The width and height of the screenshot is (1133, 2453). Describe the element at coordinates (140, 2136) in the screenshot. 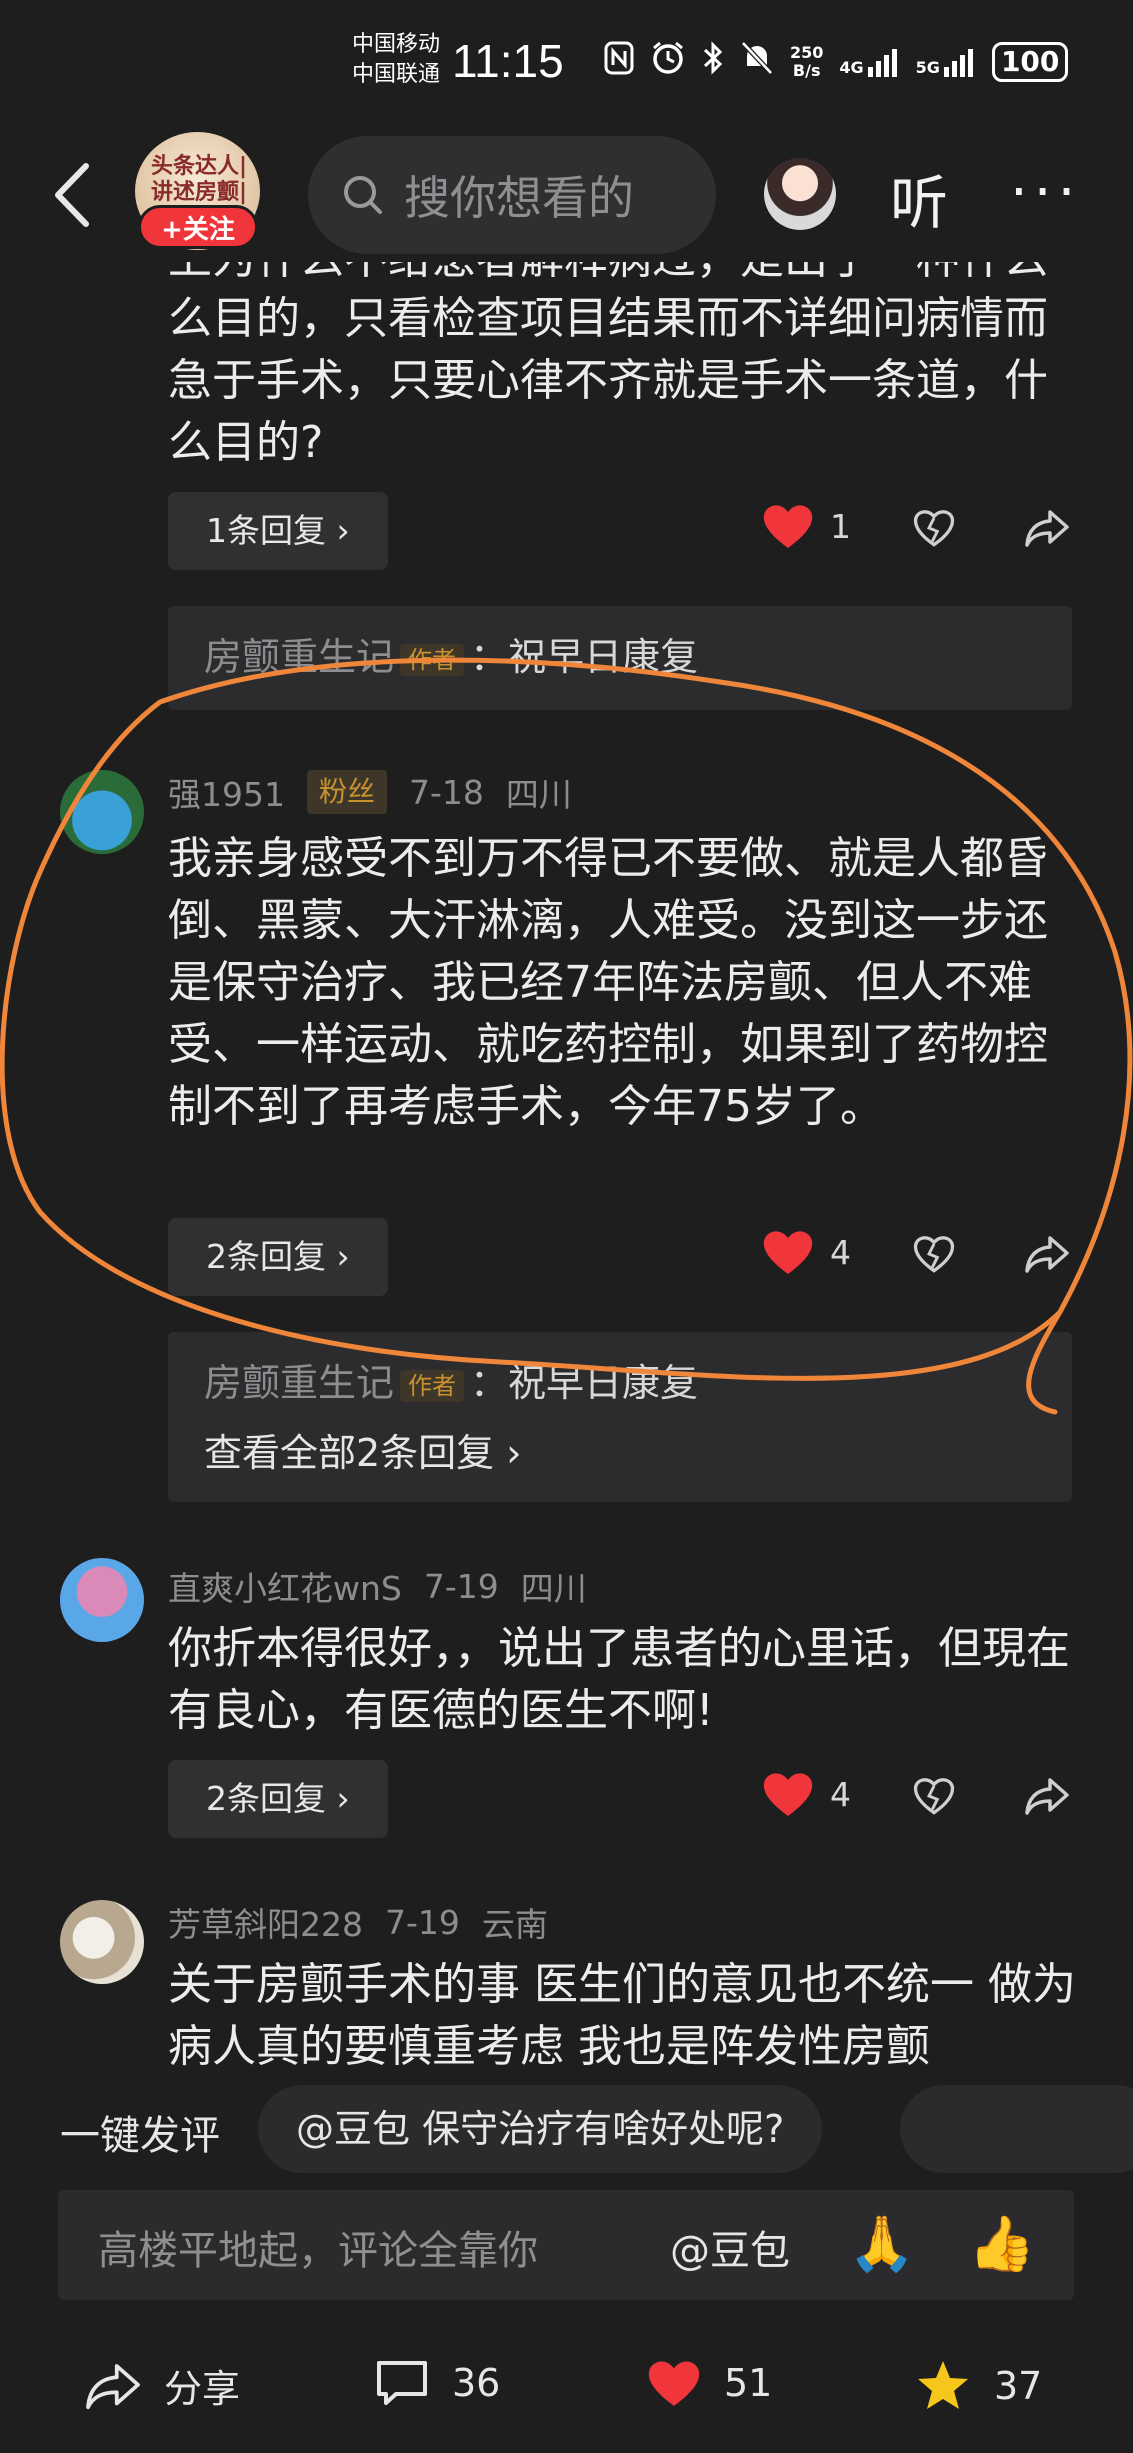

I see `quick-comment-label: 一键发评` at that location.